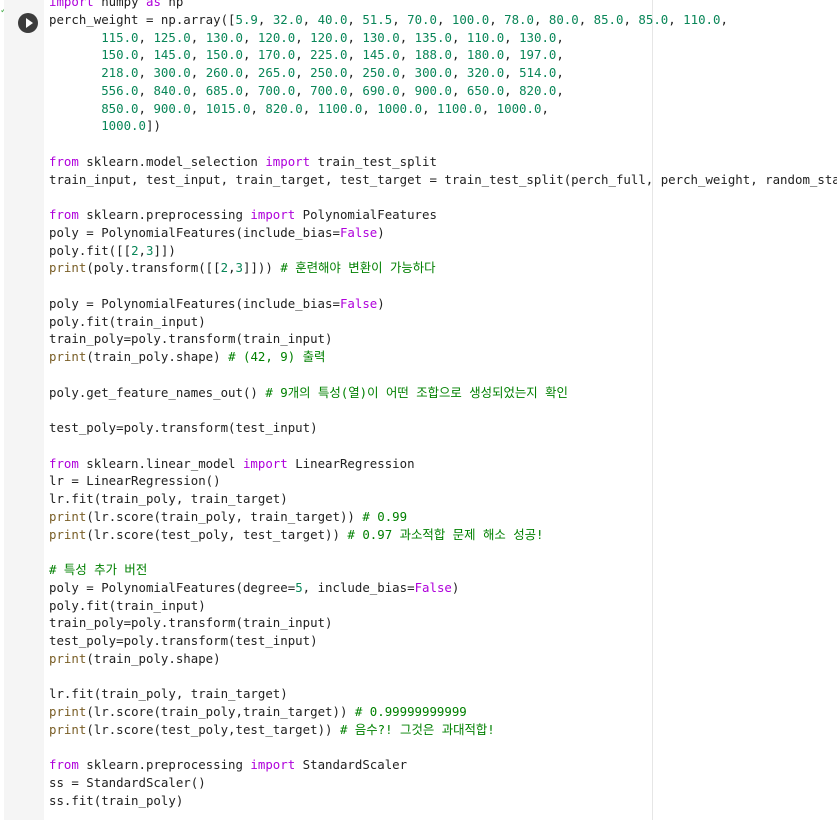  I want to click on code-token: 80.0, so click(563, 19).